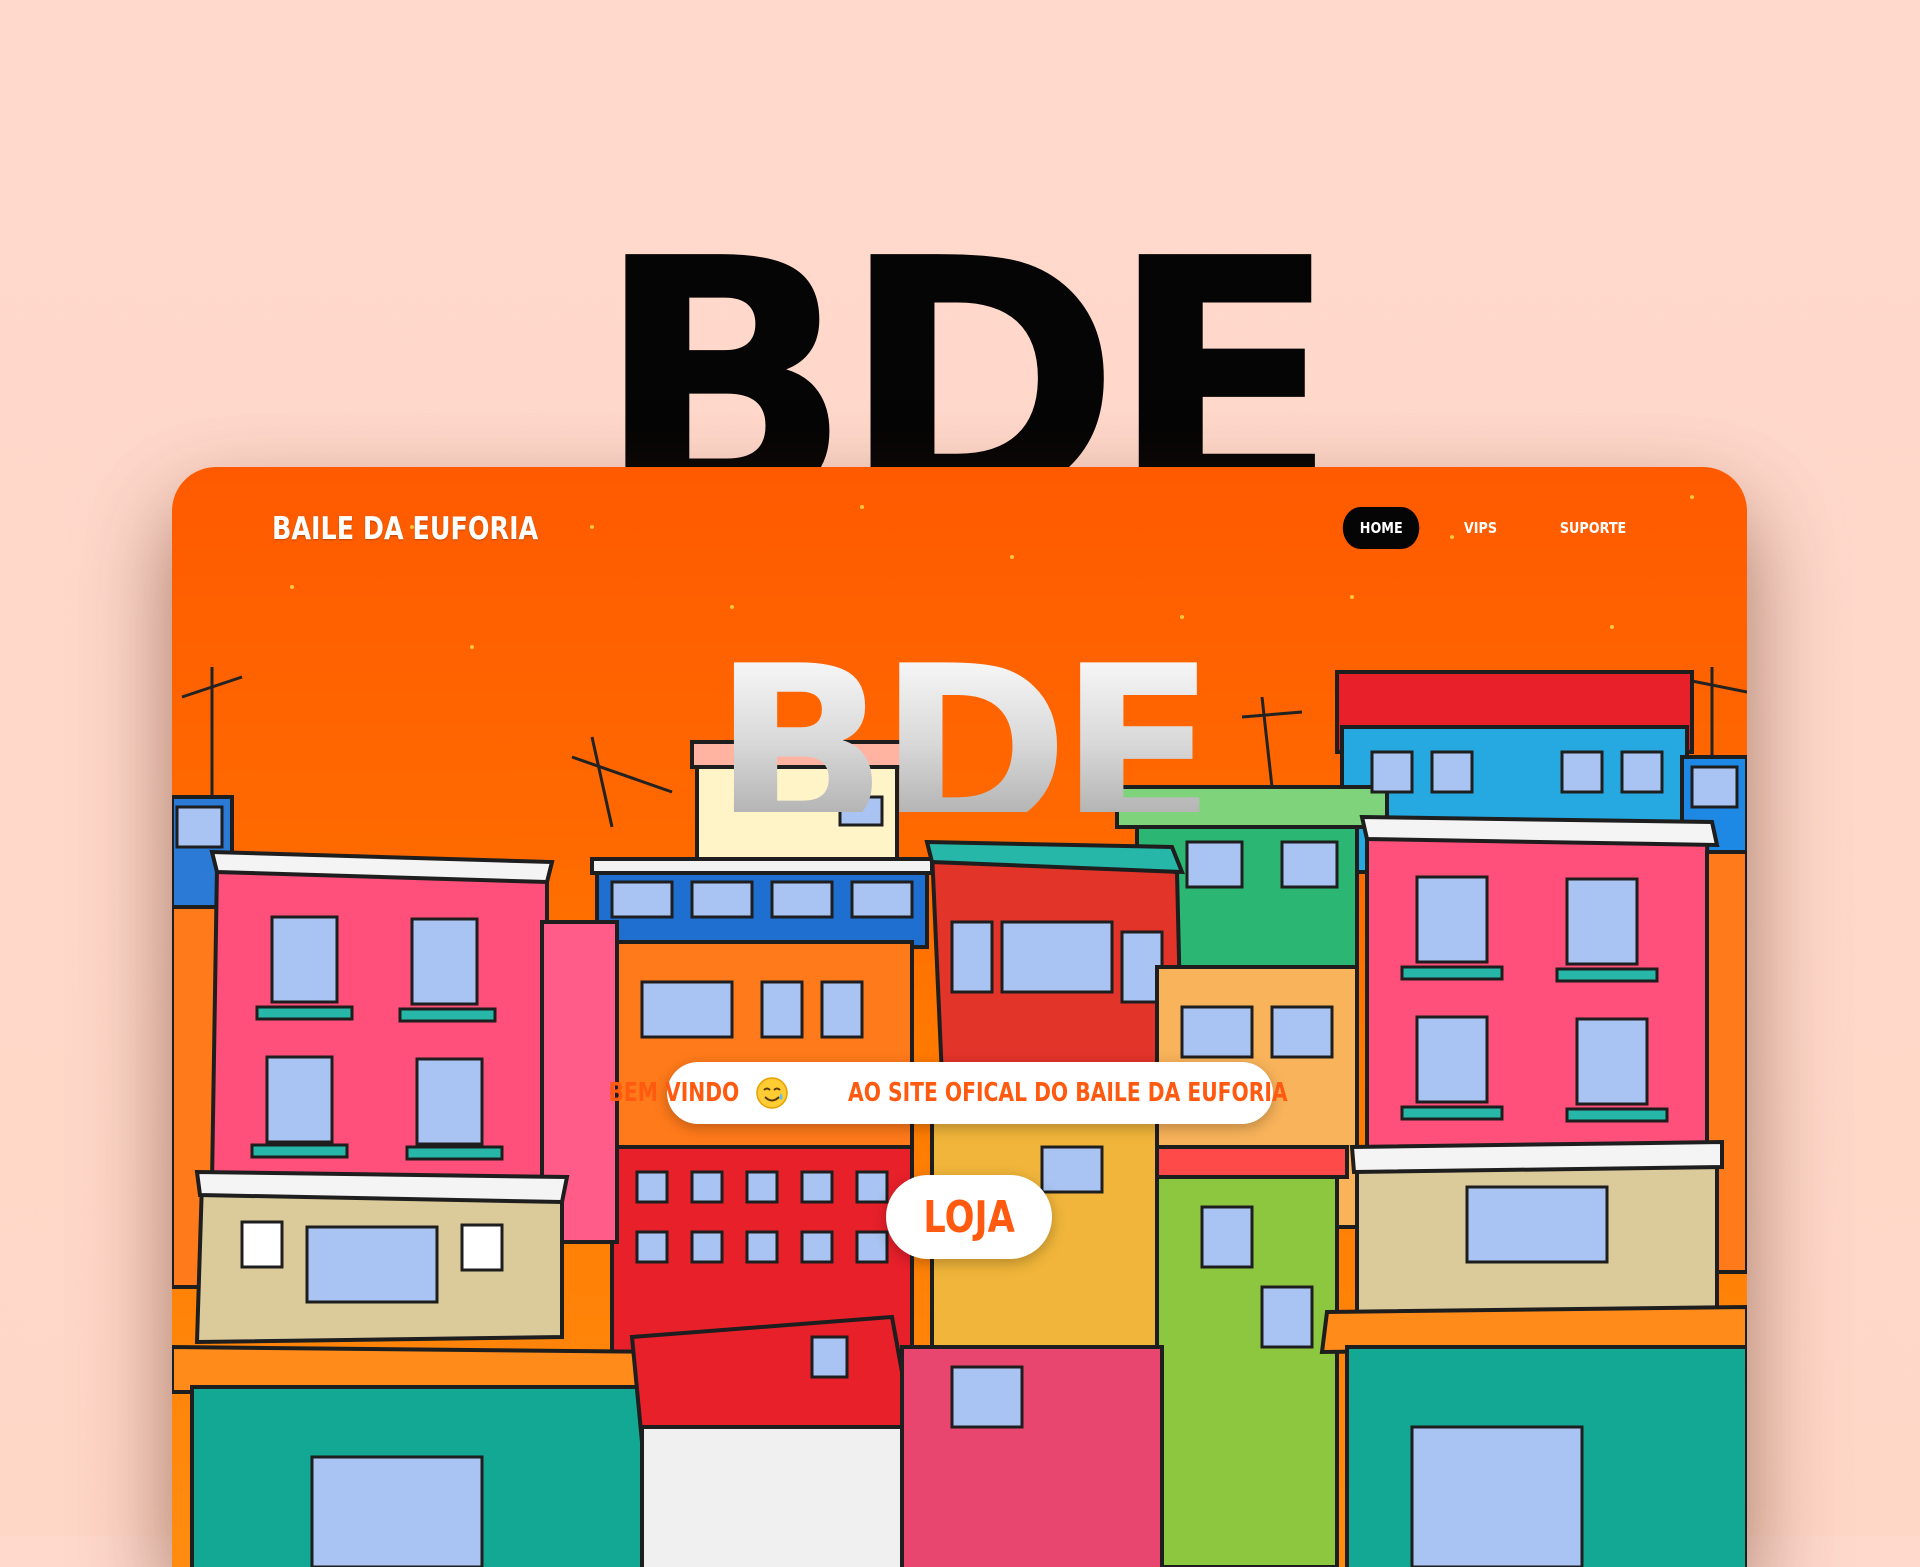 The image size is (1920, 1567). What do you see at coordinates (1068, 1093) in the screenshot?
I see `welcome-text-end: AO SITE OFICAL DO BAILE DA EUFORIA` at bounding box center [1068, 1093].